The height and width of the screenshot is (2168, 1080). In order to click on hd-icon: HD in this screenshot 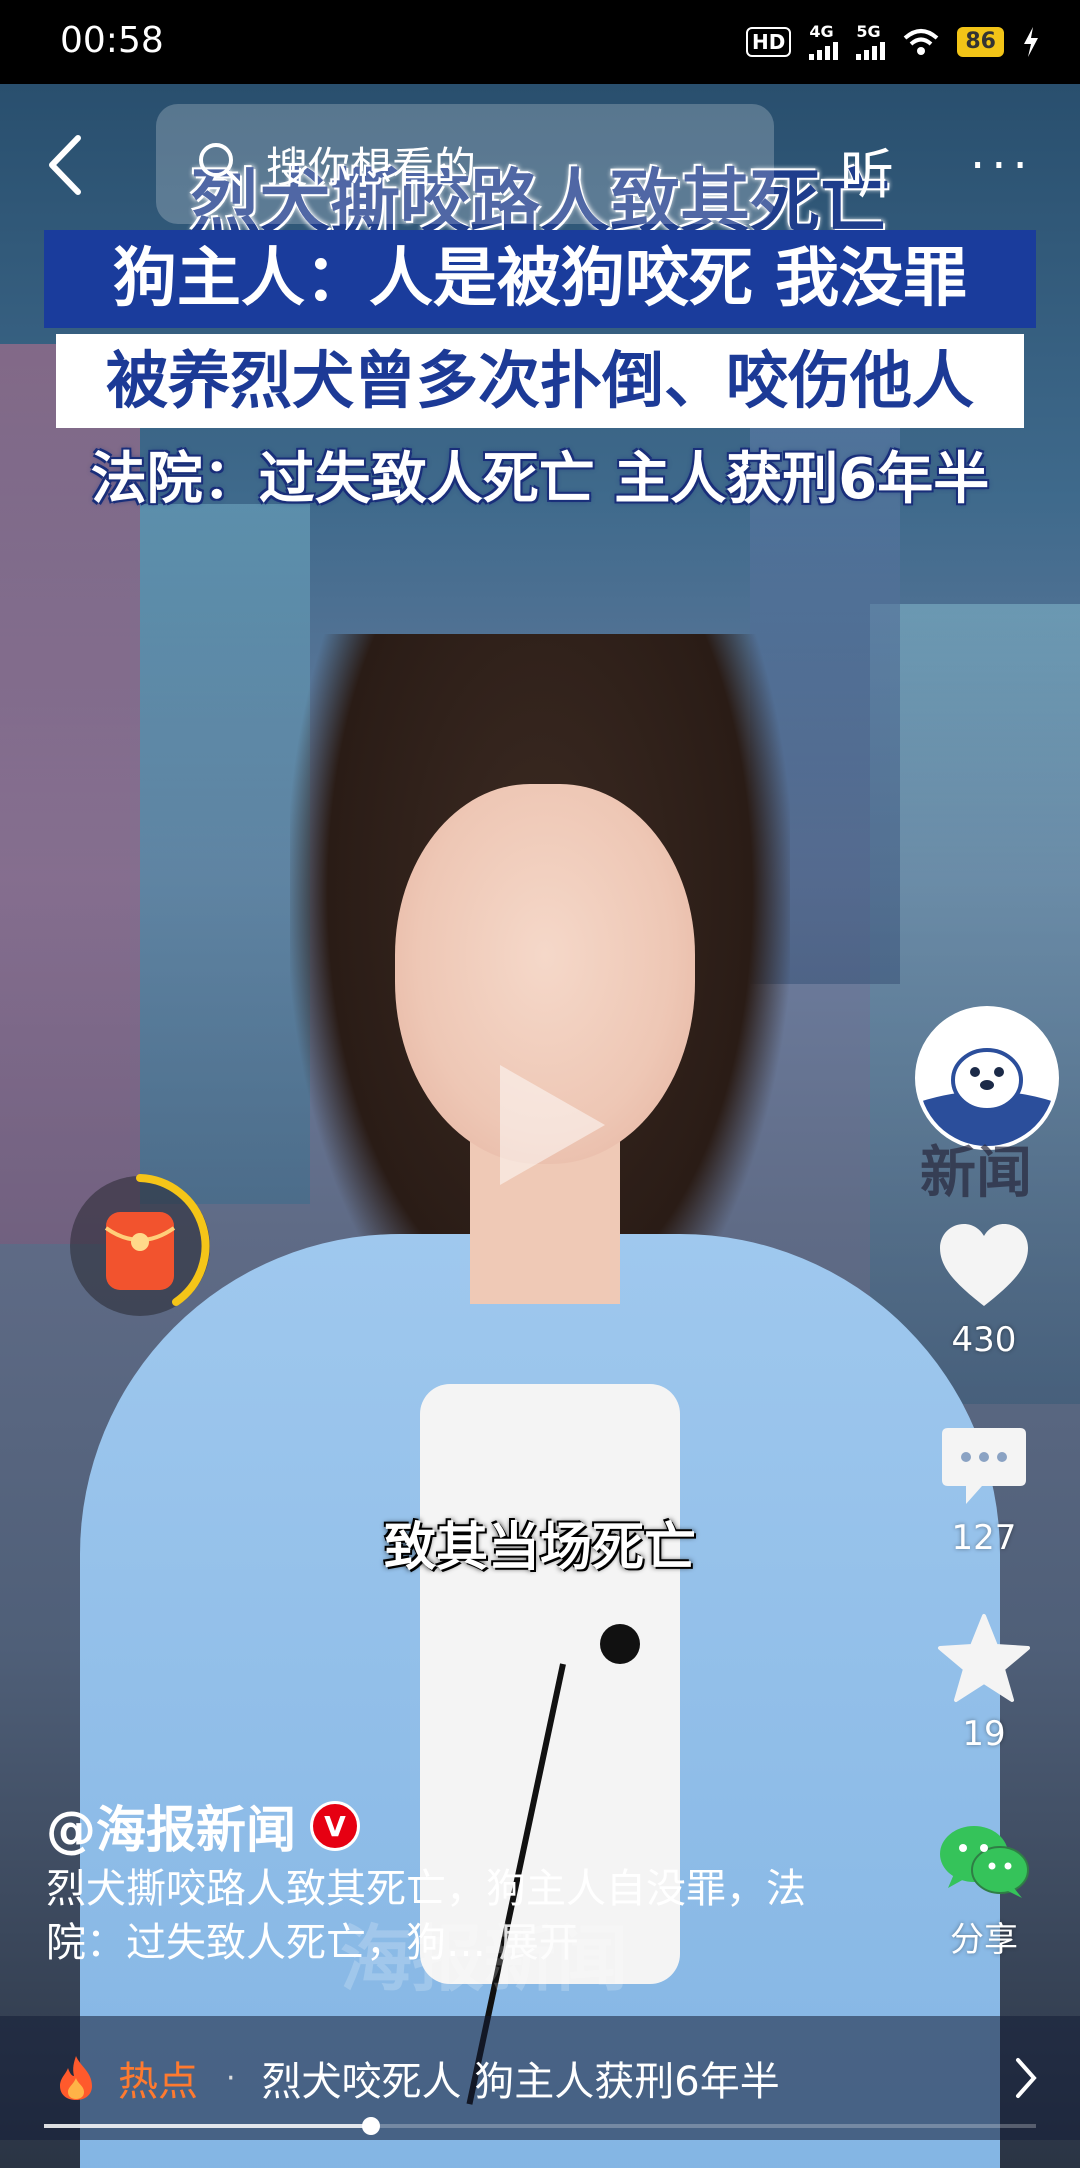, I will do `click(769, 42)`.